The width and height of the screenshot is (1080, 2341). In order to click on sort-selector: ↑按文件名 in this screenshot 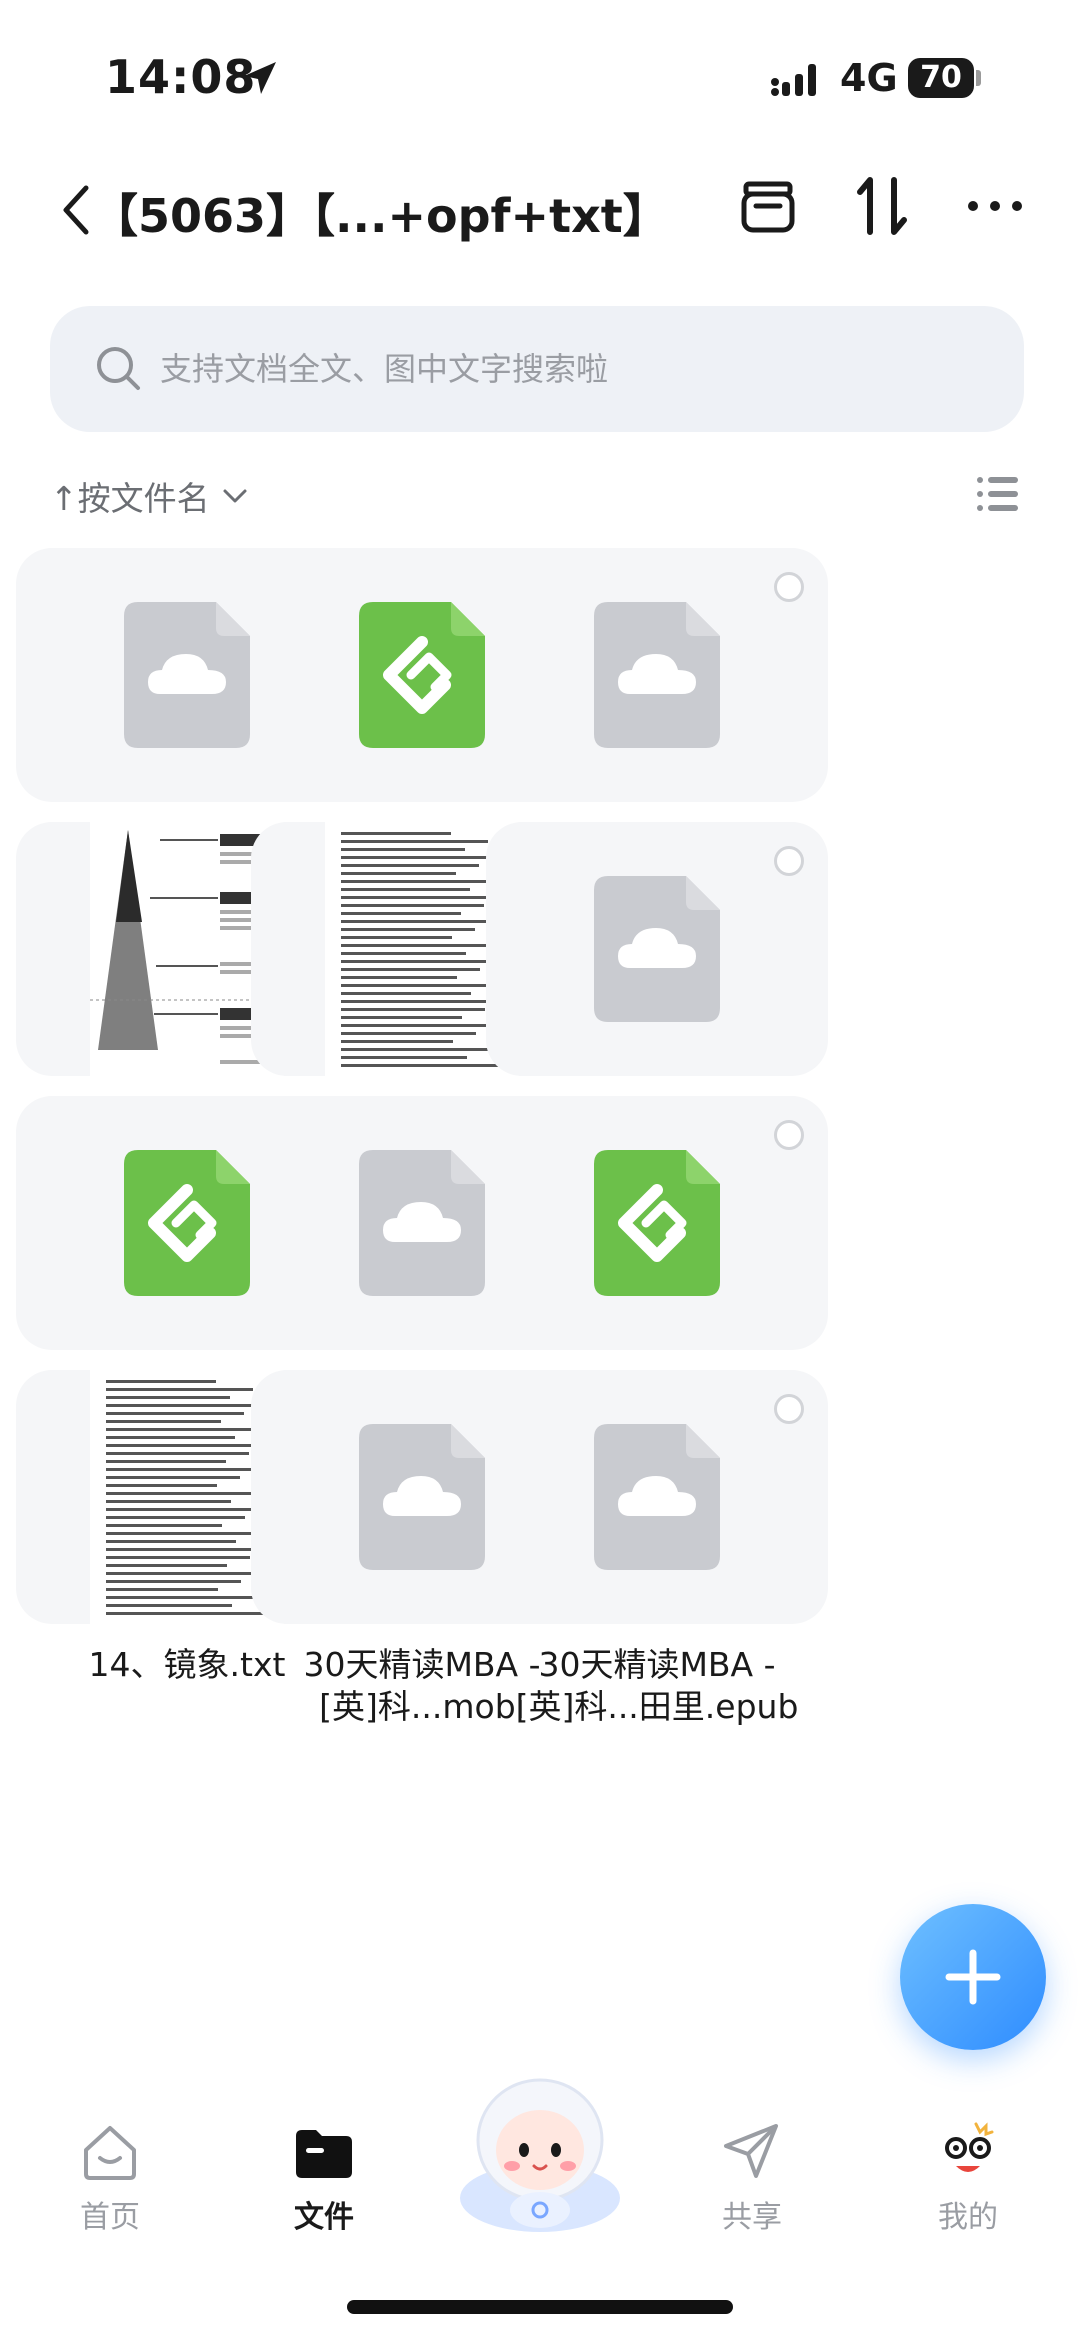, I will do `click(150, 496)`.